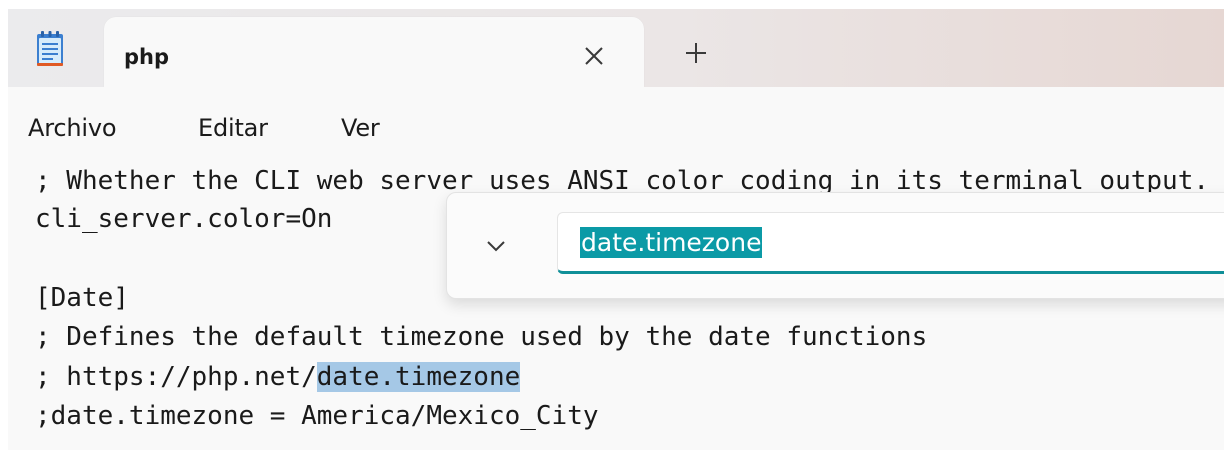 The image size is (1224, 450). What do you see at coordinates (890, 243) in the screenshot?
I see `find-input: date.timezone` at bounding box center [890, 243].